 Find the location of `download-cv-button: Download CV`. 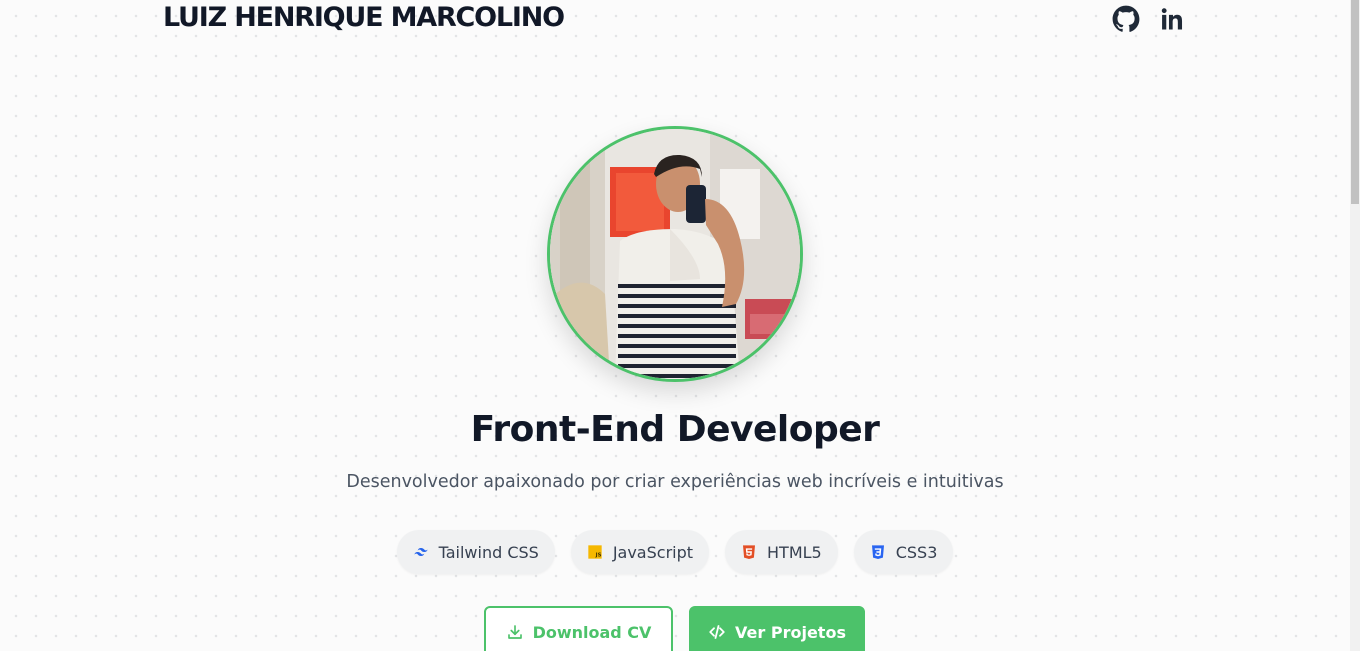

download-cv-button: Download CV is located at coordinates (578, 628).